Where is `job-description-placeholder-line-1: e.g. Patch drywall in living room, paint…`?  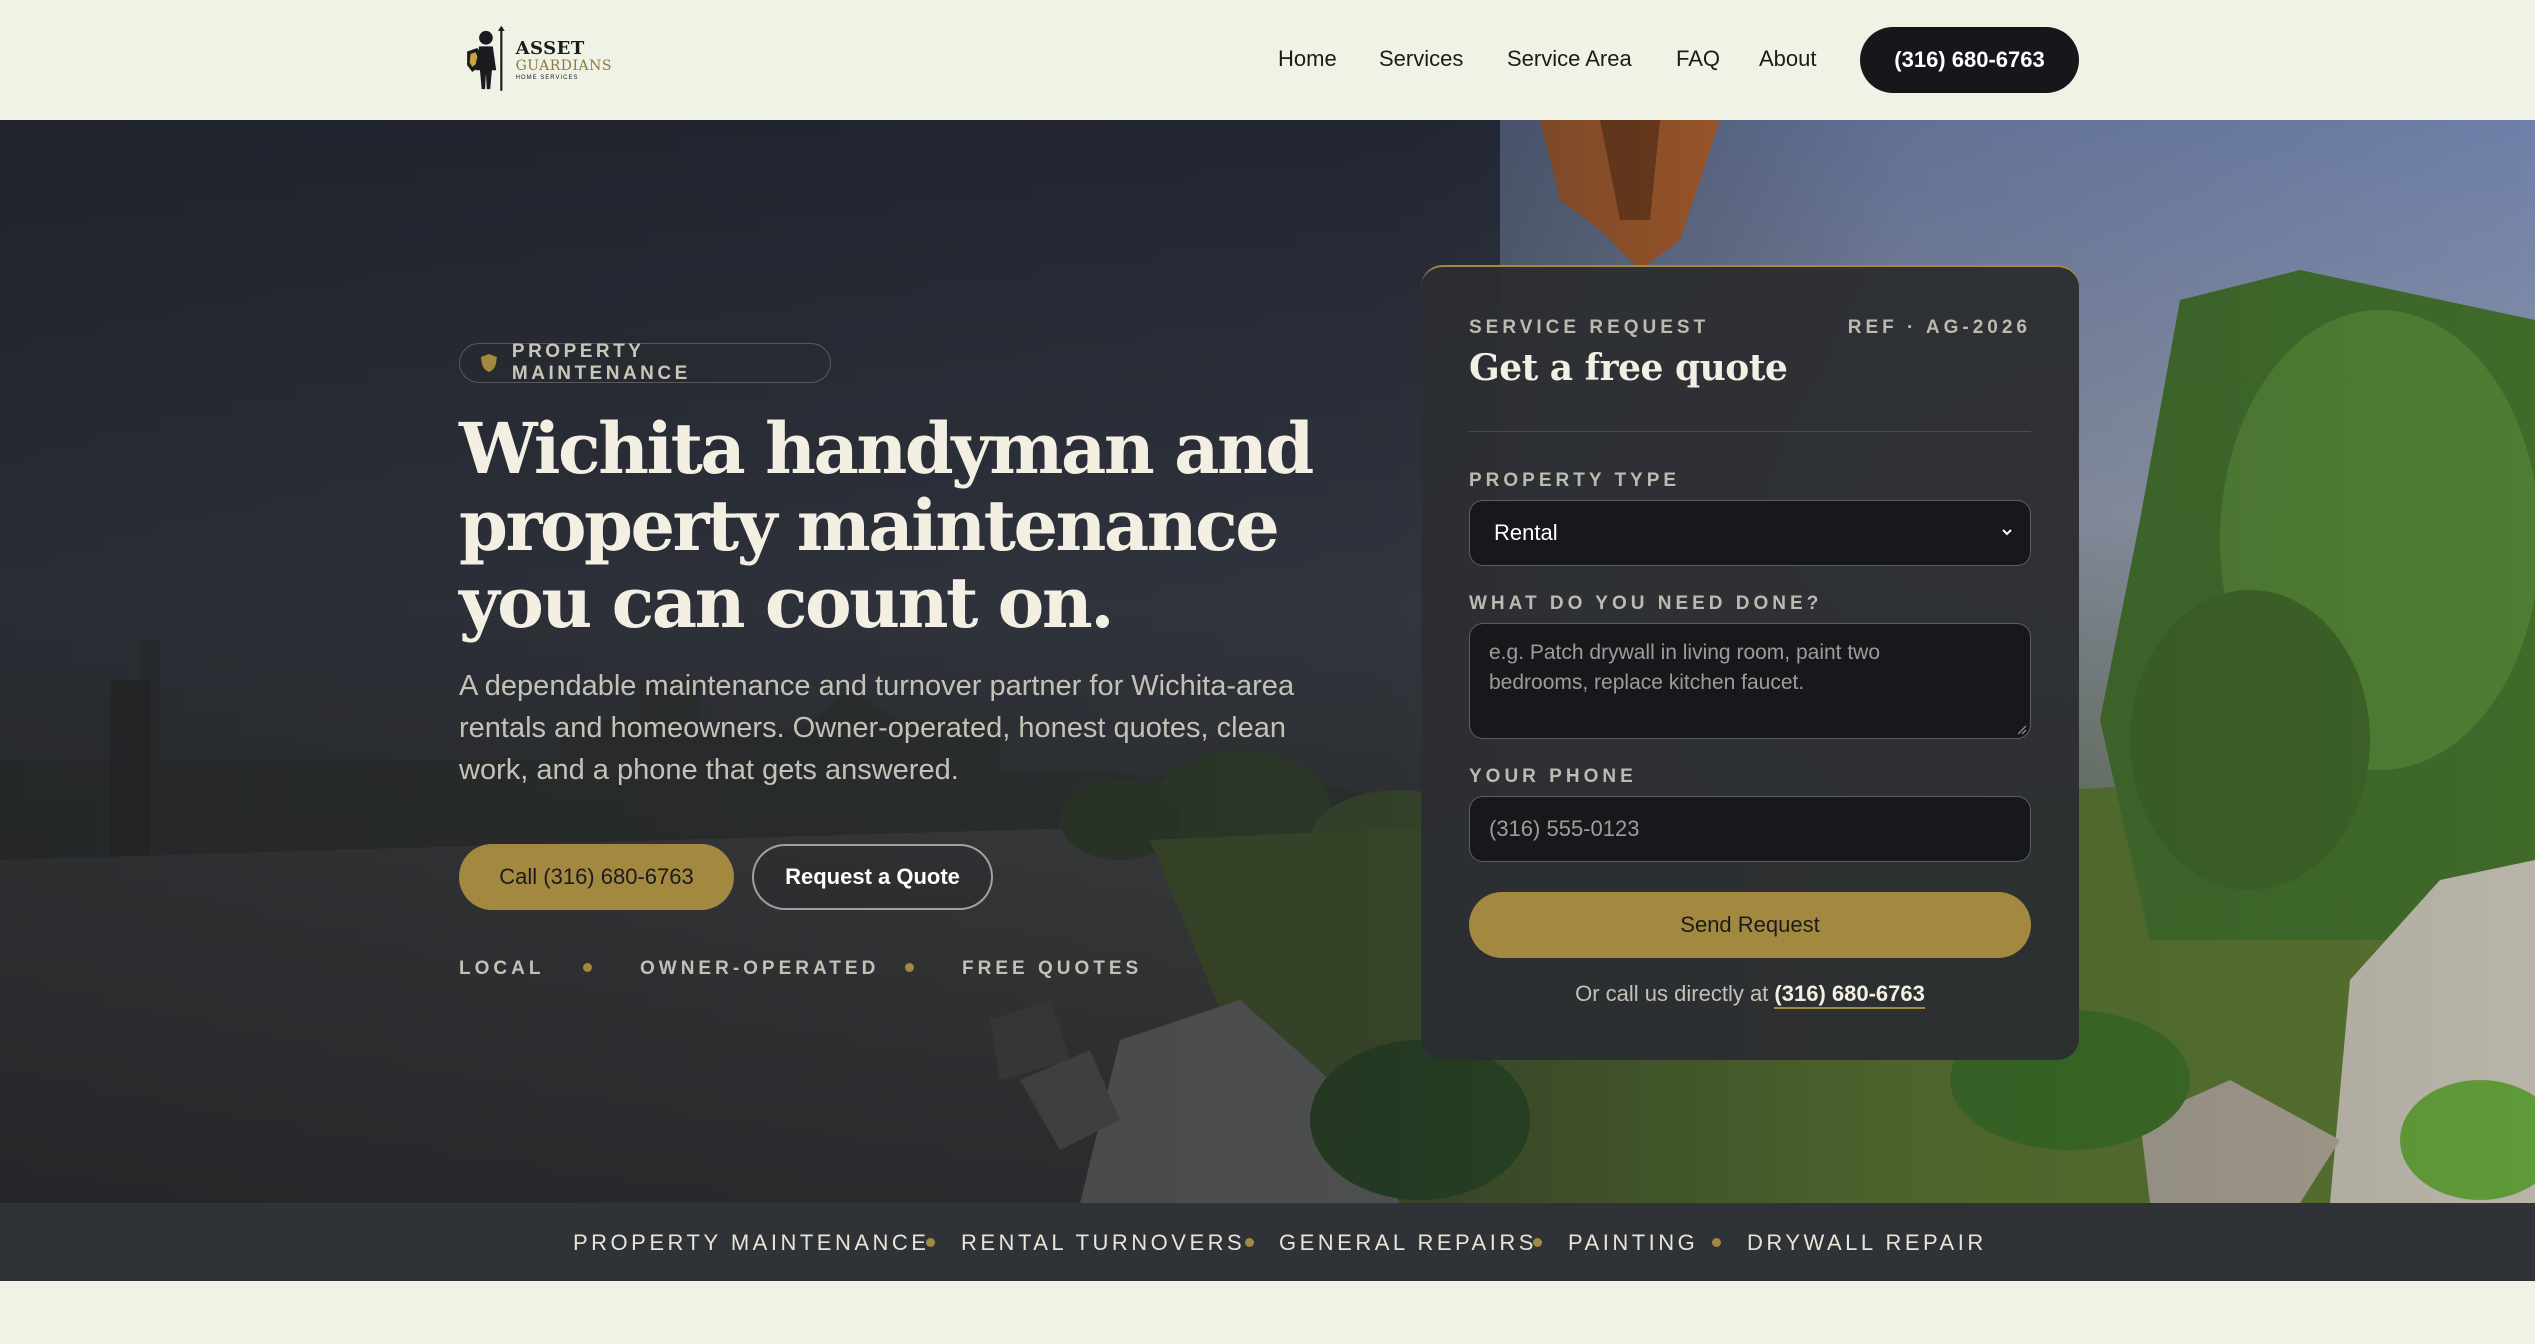
job-description-placeholder-line-1: e.g. Patch drywall in living room, paint… is located at coordinates (1685, 652).